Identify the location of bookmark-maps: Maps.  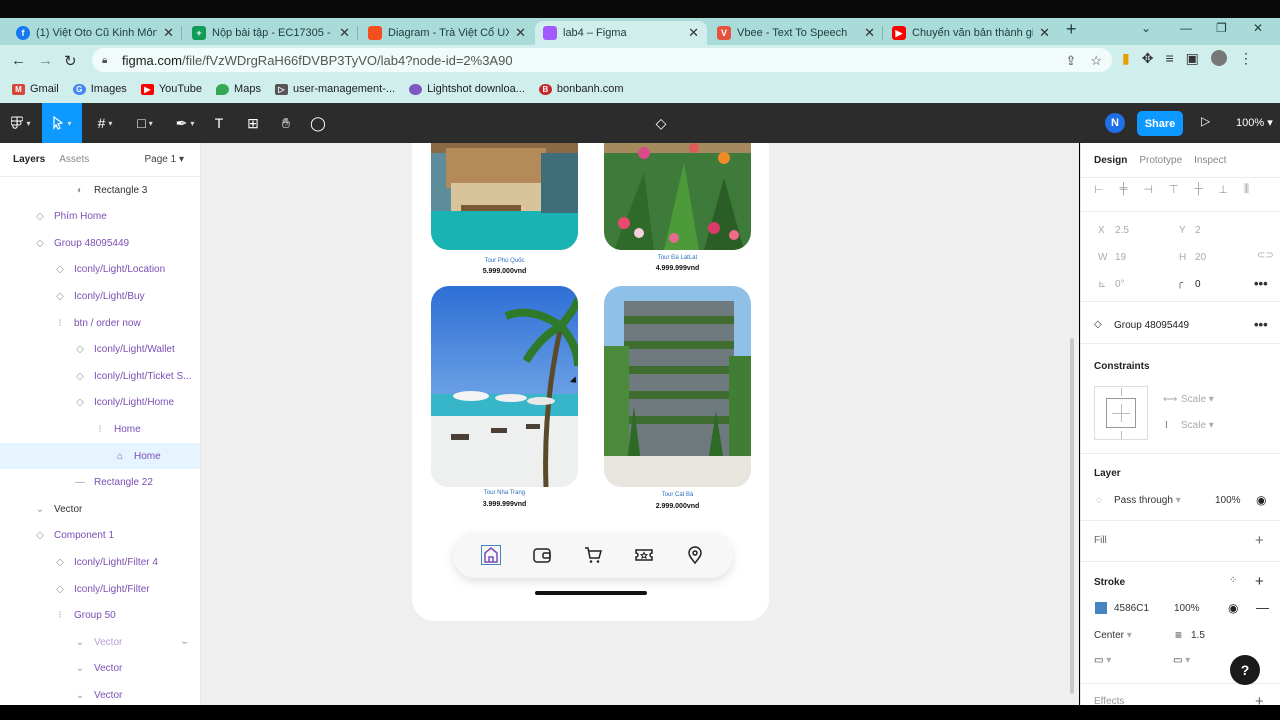
(238, 89).